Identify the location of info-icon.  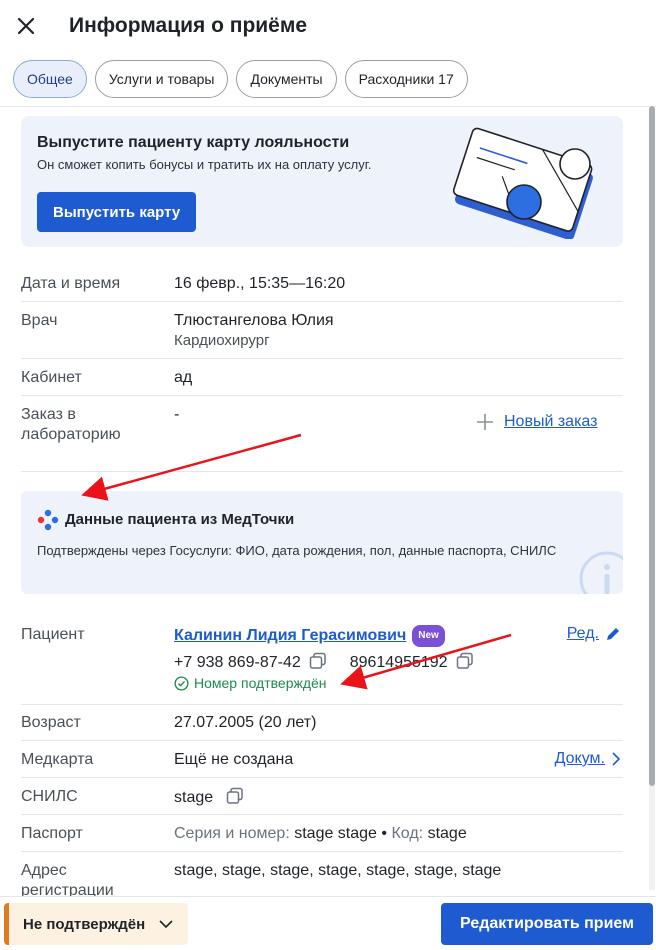
(601, 572).